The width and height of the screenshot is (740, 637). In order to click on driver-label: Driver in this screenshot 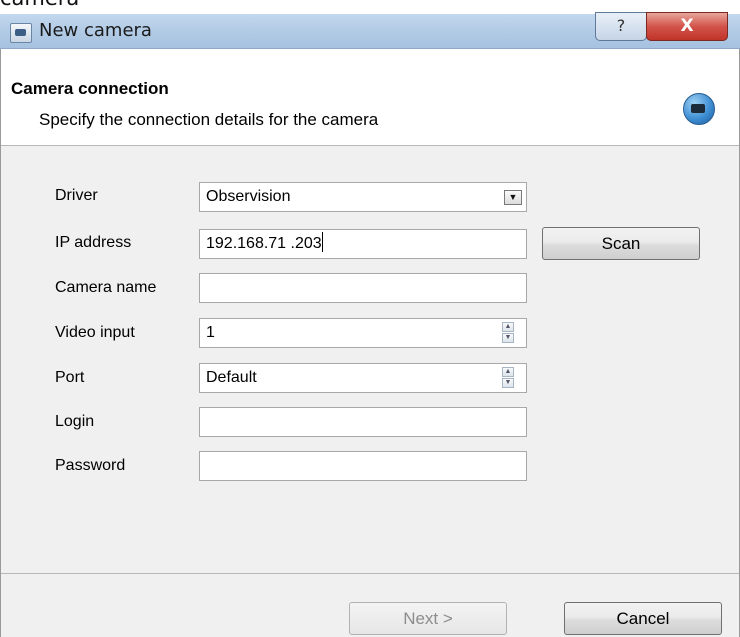, I will do `click(76, 195)`.